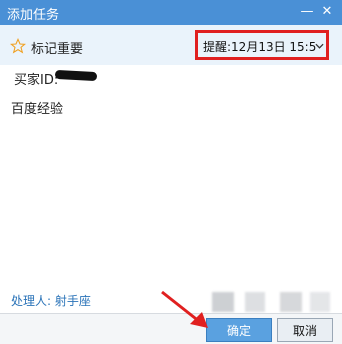 The height and width of the screenshot is (344, 342). What do you see at coordinates (37, 107) in the screenshot?
I see `task-body-text: 百度经验` at bounding box center [37, 107].